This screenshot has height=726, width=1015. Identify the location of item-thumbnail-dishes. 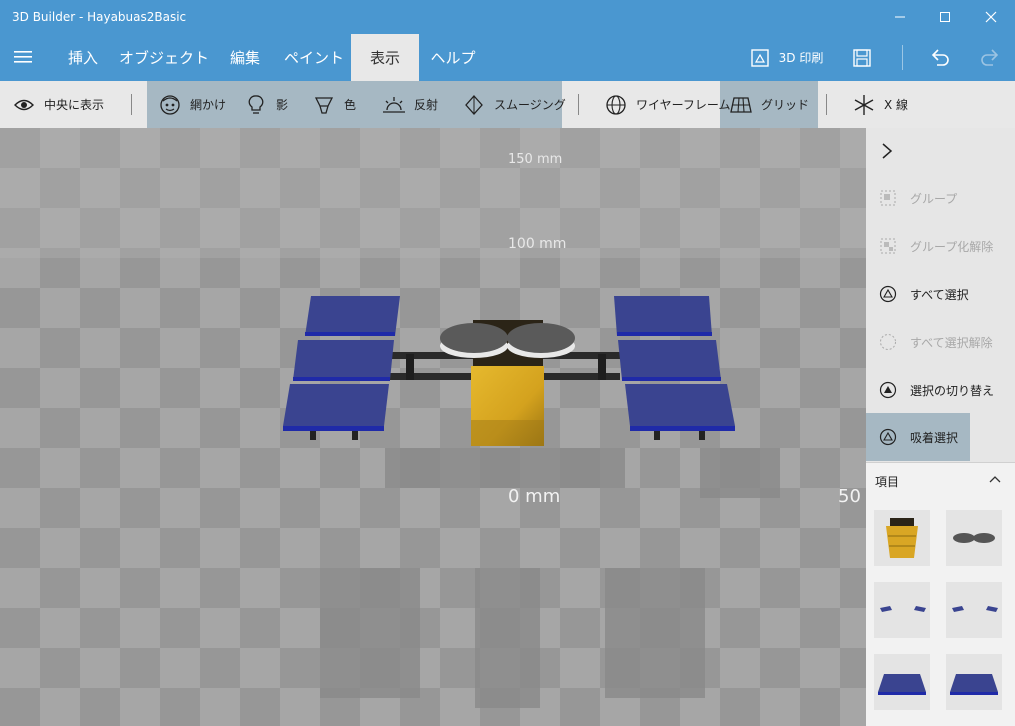
(974, 538).